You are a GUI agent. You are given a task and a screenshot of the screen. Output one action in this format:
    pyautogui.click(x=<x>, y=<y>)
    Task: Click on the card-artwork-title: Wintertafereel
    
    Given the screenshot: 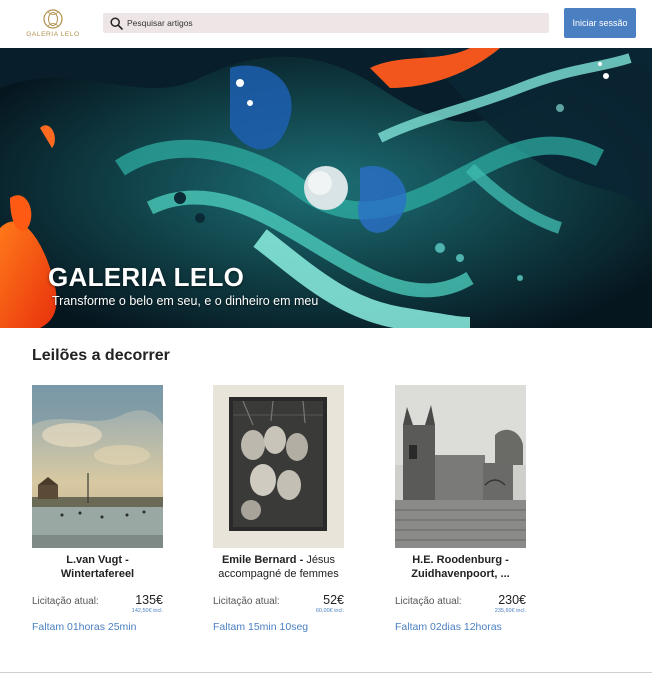 What is the action you would take?
    pyautogui.click(x=97, y=574)
    